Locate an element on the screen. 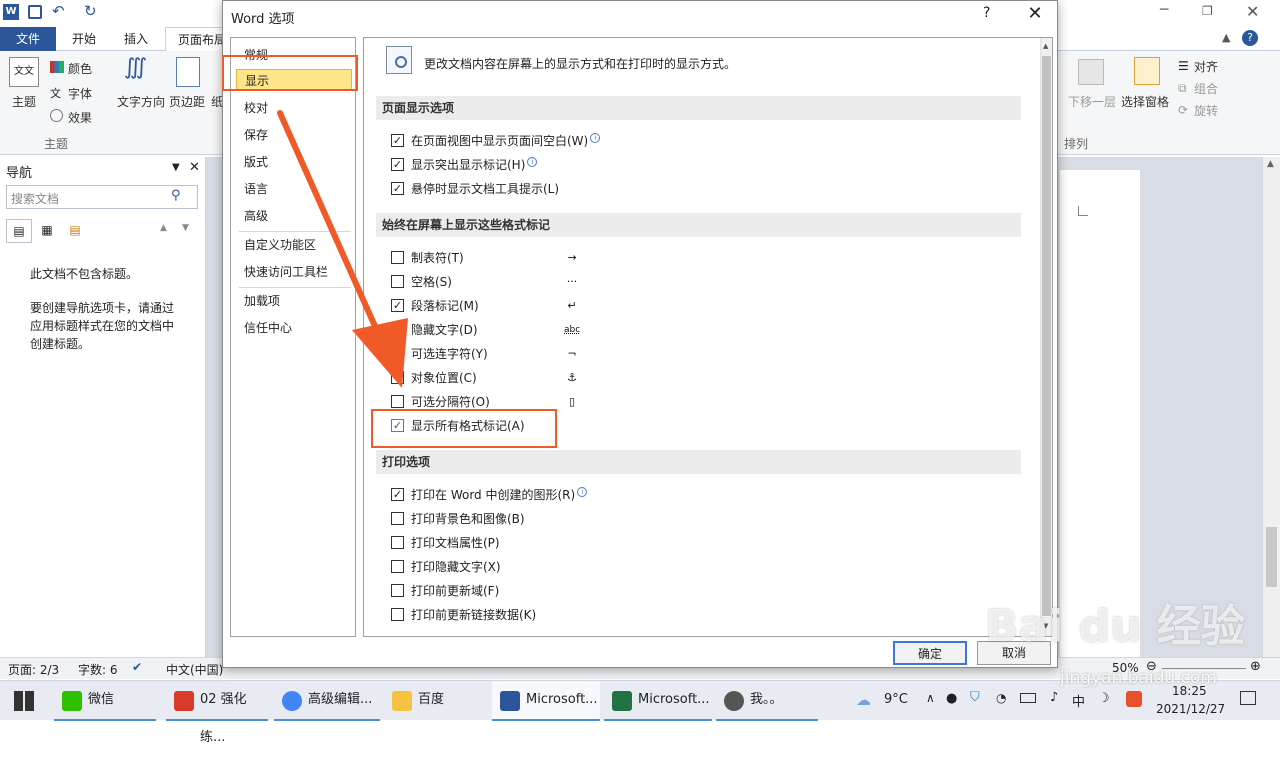 The image size is (1280, 757). watermark-logo: Bai du 经验 is located at coordinates (1115, 622).